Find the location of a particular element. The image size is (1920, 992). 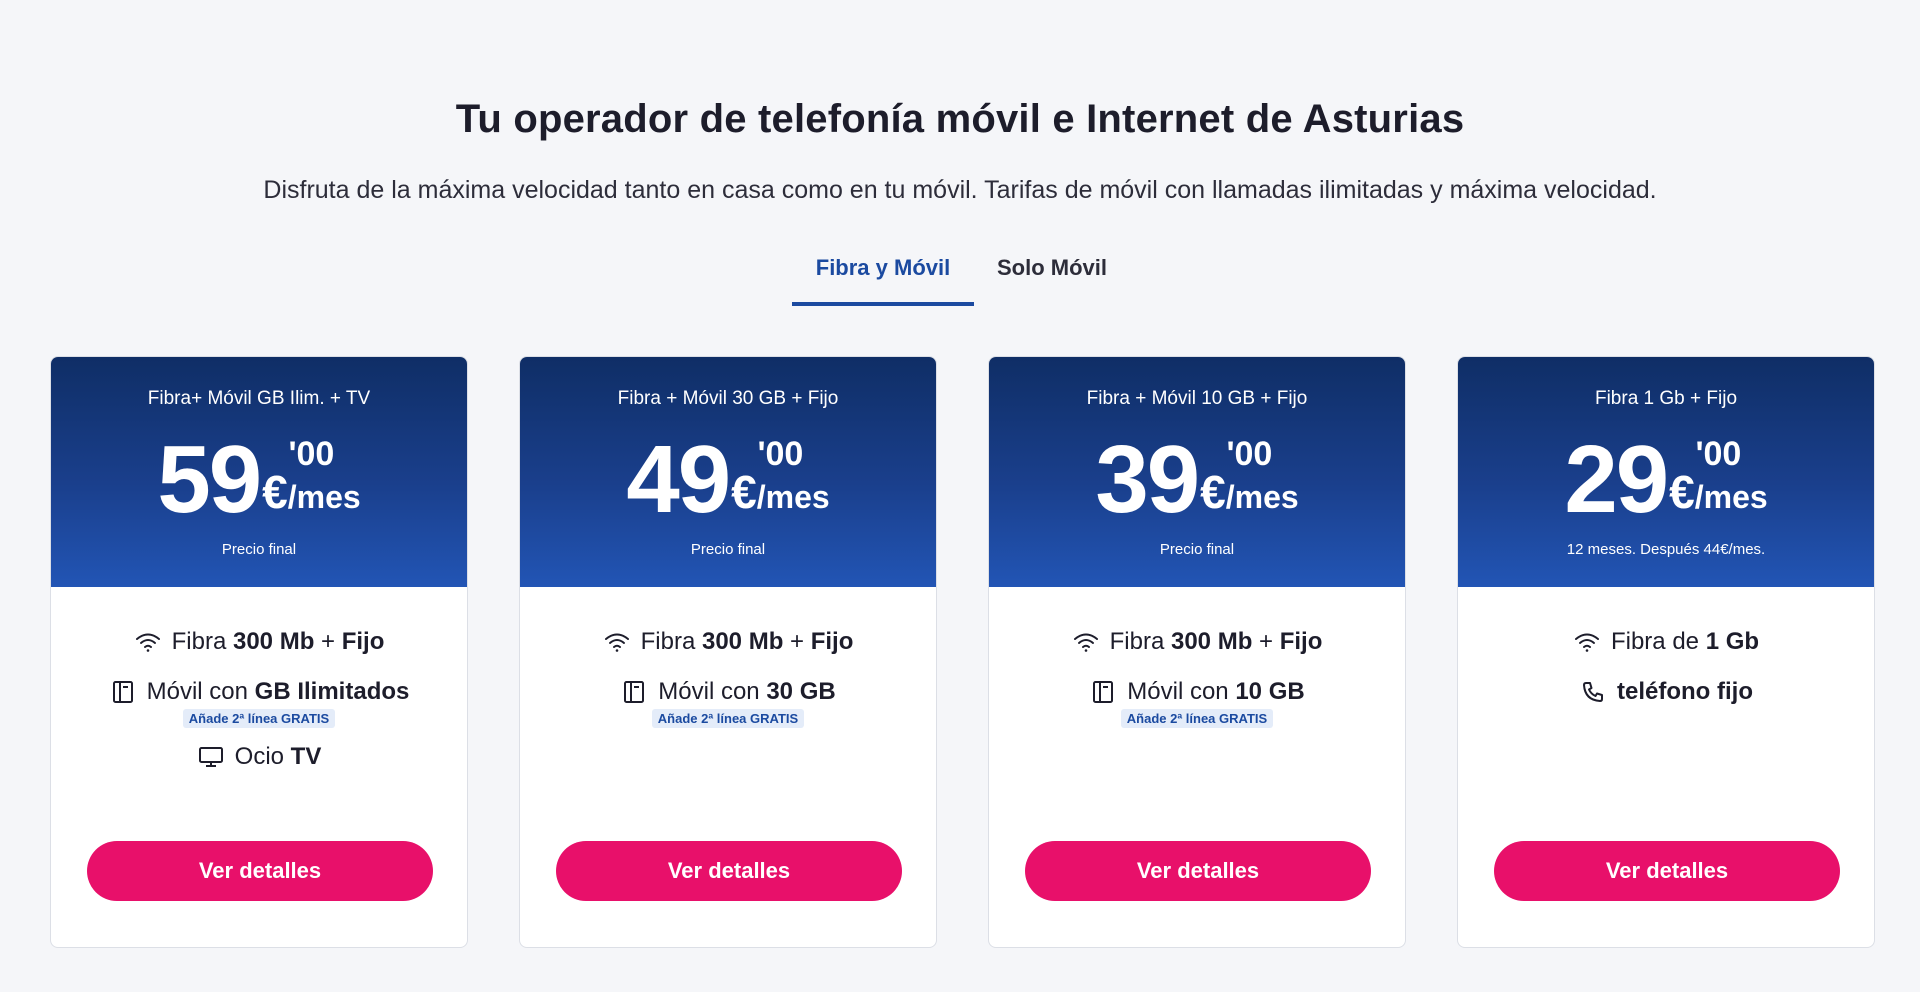

tab-fibra-y-movil: Fibra y Móvil is located at coordinates (883, 277).